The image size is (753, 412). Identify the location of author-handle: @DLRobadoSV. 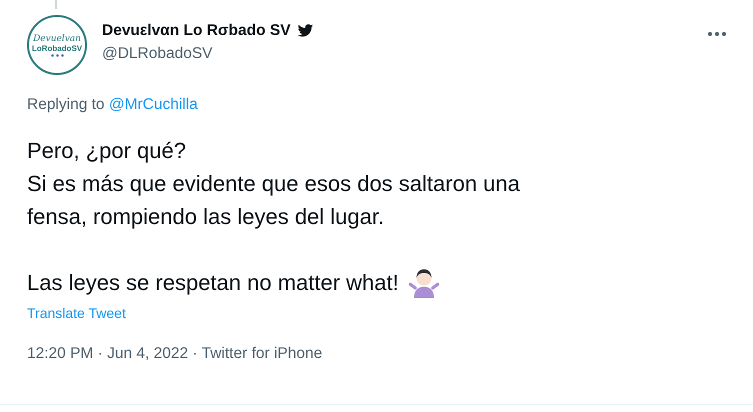
(405, 54).